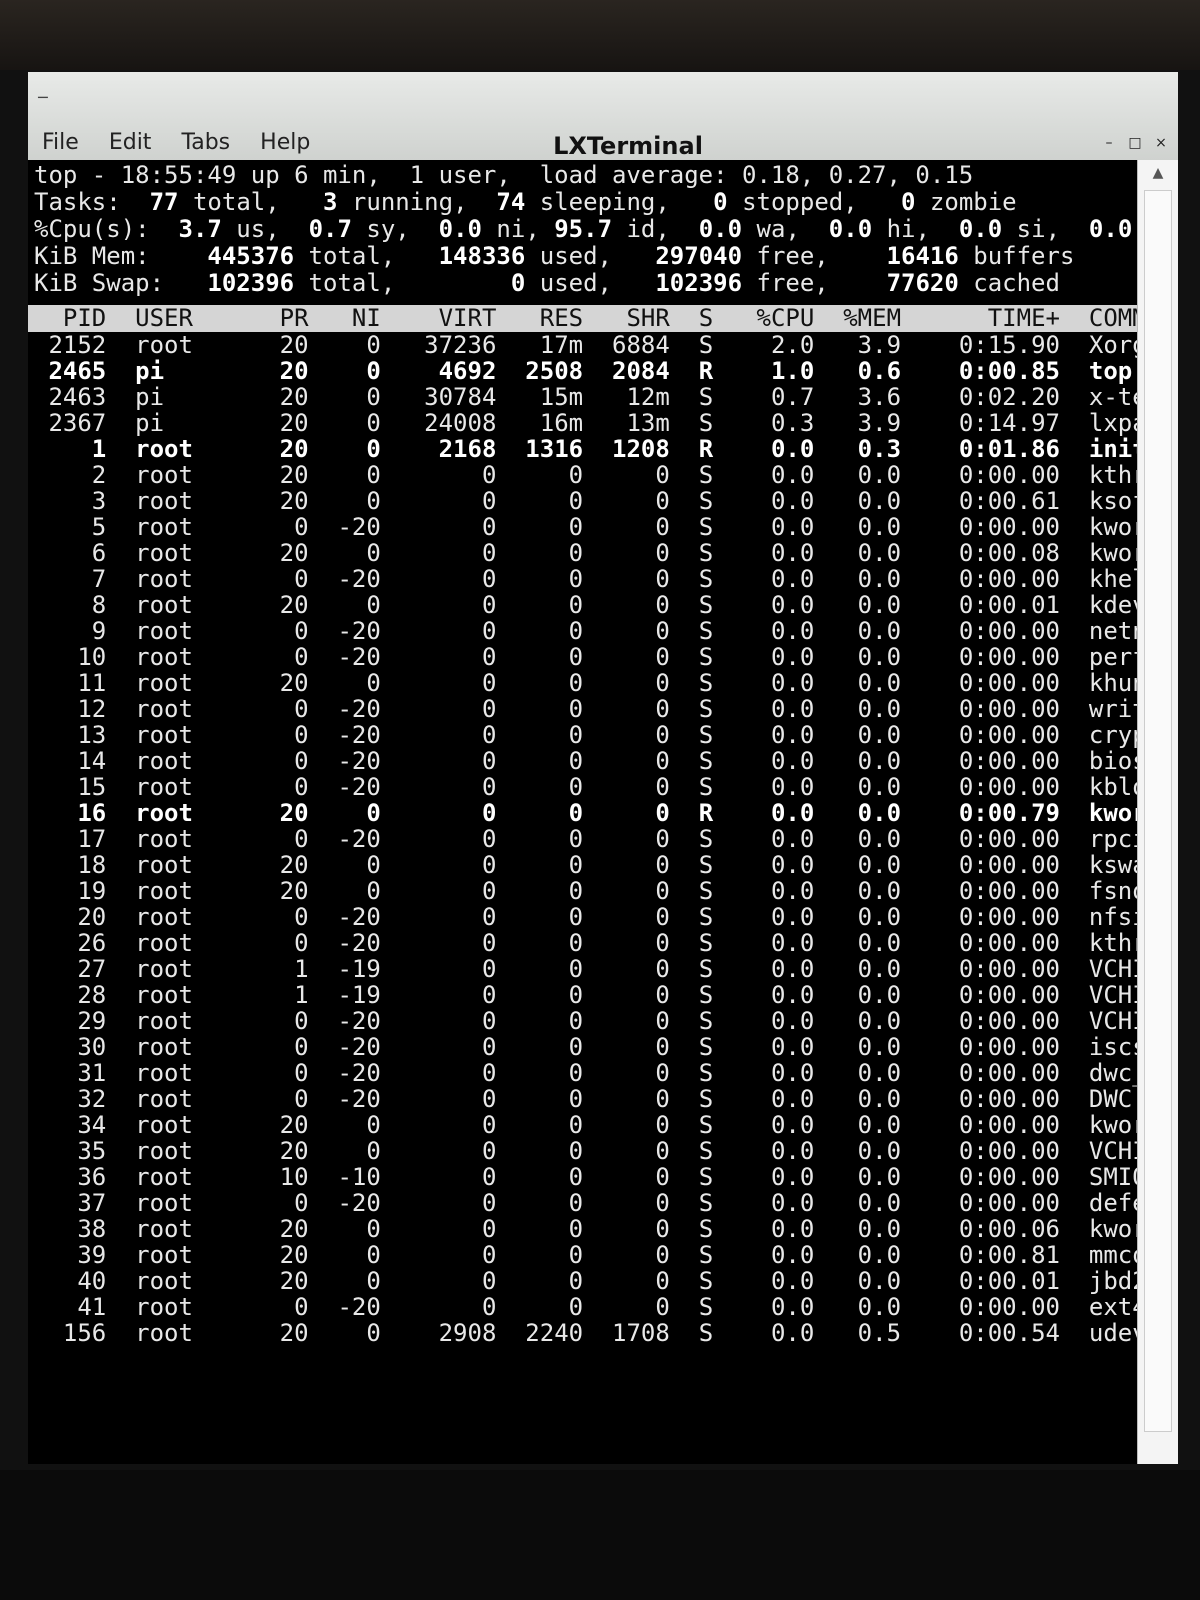  What do you see at coordinates (130, 145) in the screenshot?
I see `menu-edit: Edit` at bounding box center [130, 145].